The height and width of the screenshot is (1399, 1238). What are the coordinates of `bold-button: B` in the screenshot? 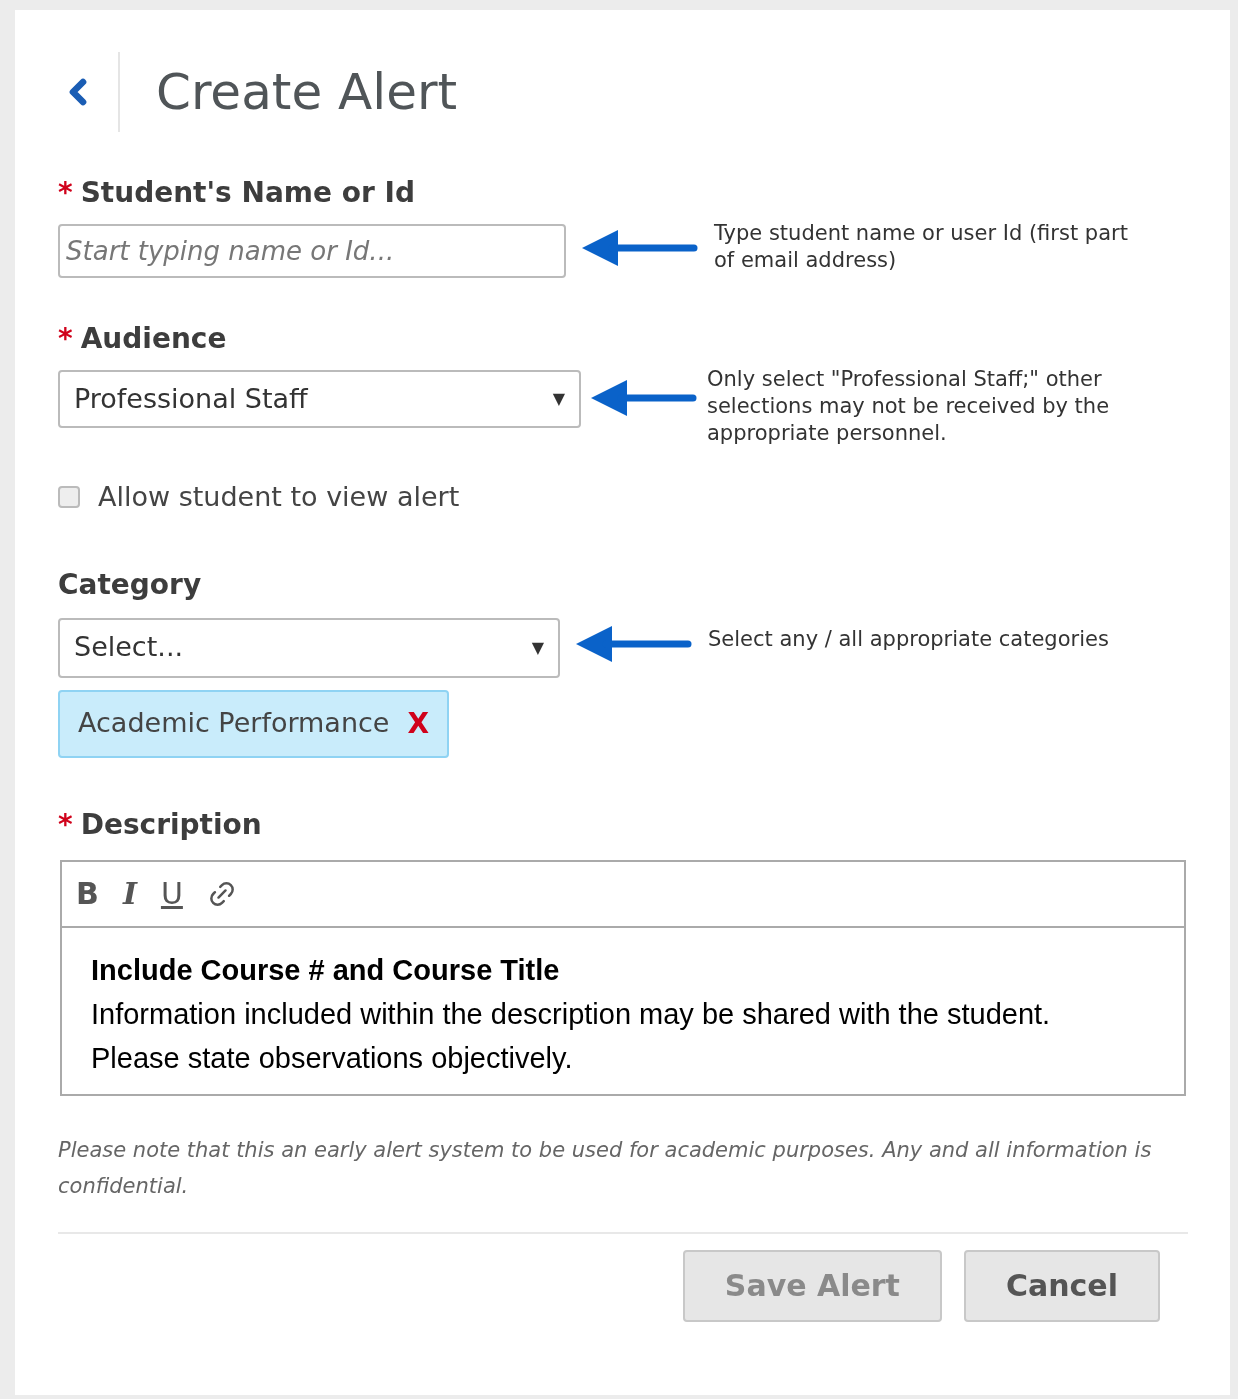 It's located at (87, 893).